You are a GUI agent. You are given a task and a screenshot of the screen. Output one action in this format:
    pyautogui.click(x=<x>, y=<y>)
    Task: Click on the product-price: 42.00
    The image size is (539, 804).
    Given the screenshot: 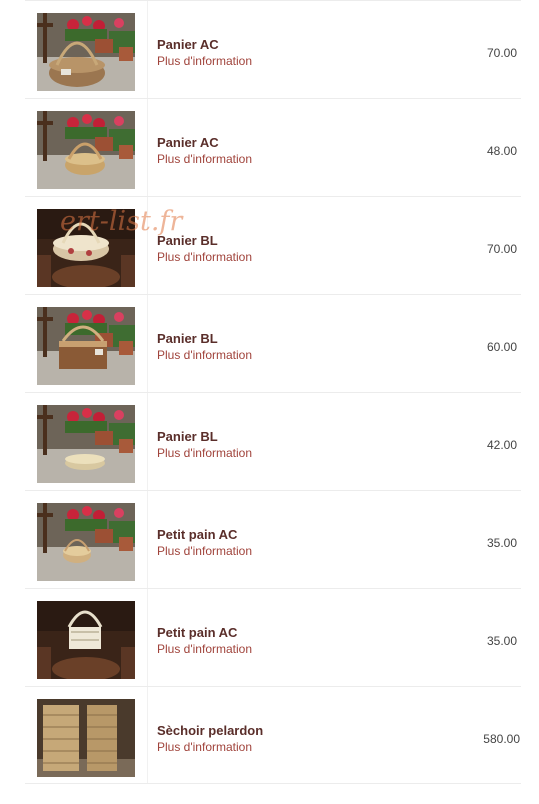 What is the action you would take?
    pyautogui.click(x=501, y=445)
    